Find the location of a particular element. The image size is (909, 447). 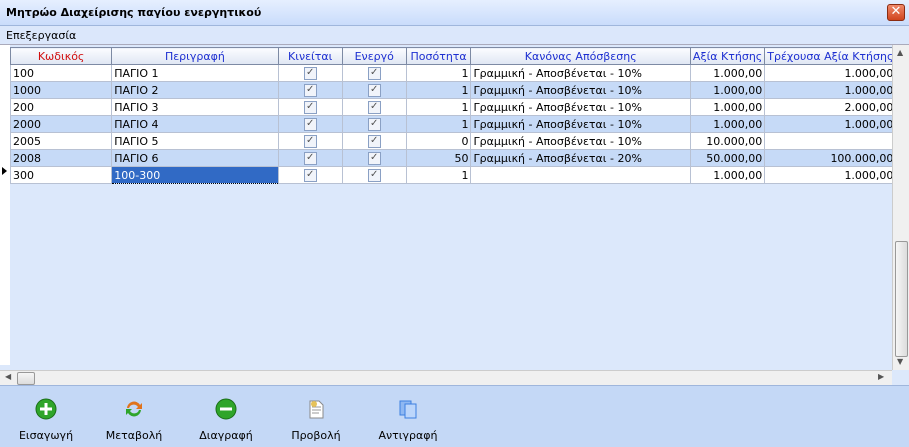

cell-code: 100 is located at coordinates (61, 73).